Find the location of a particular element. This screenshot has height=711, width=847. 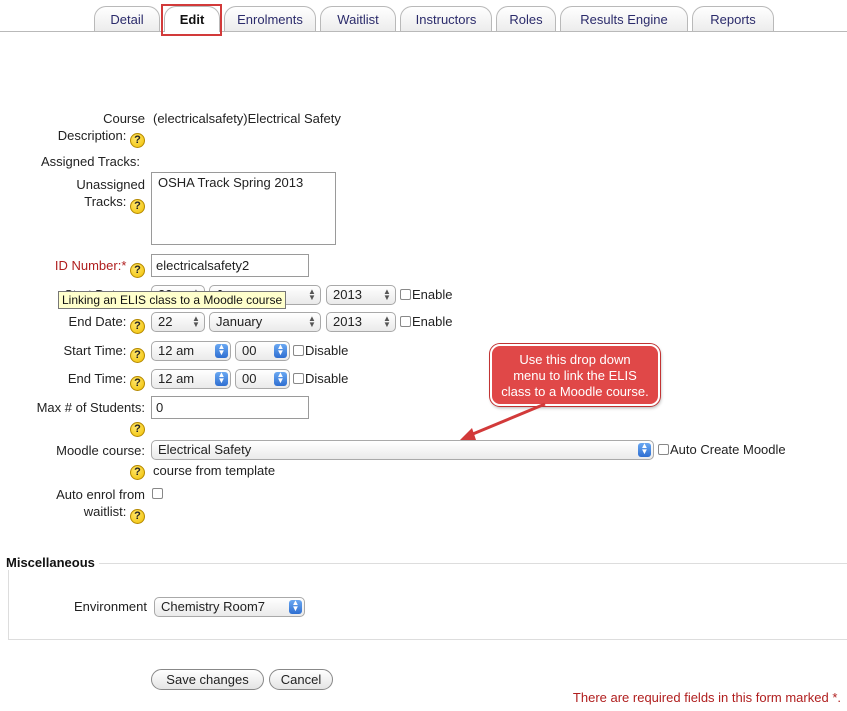

end-date-enable-checkbox is located at coordinates (405, 321).